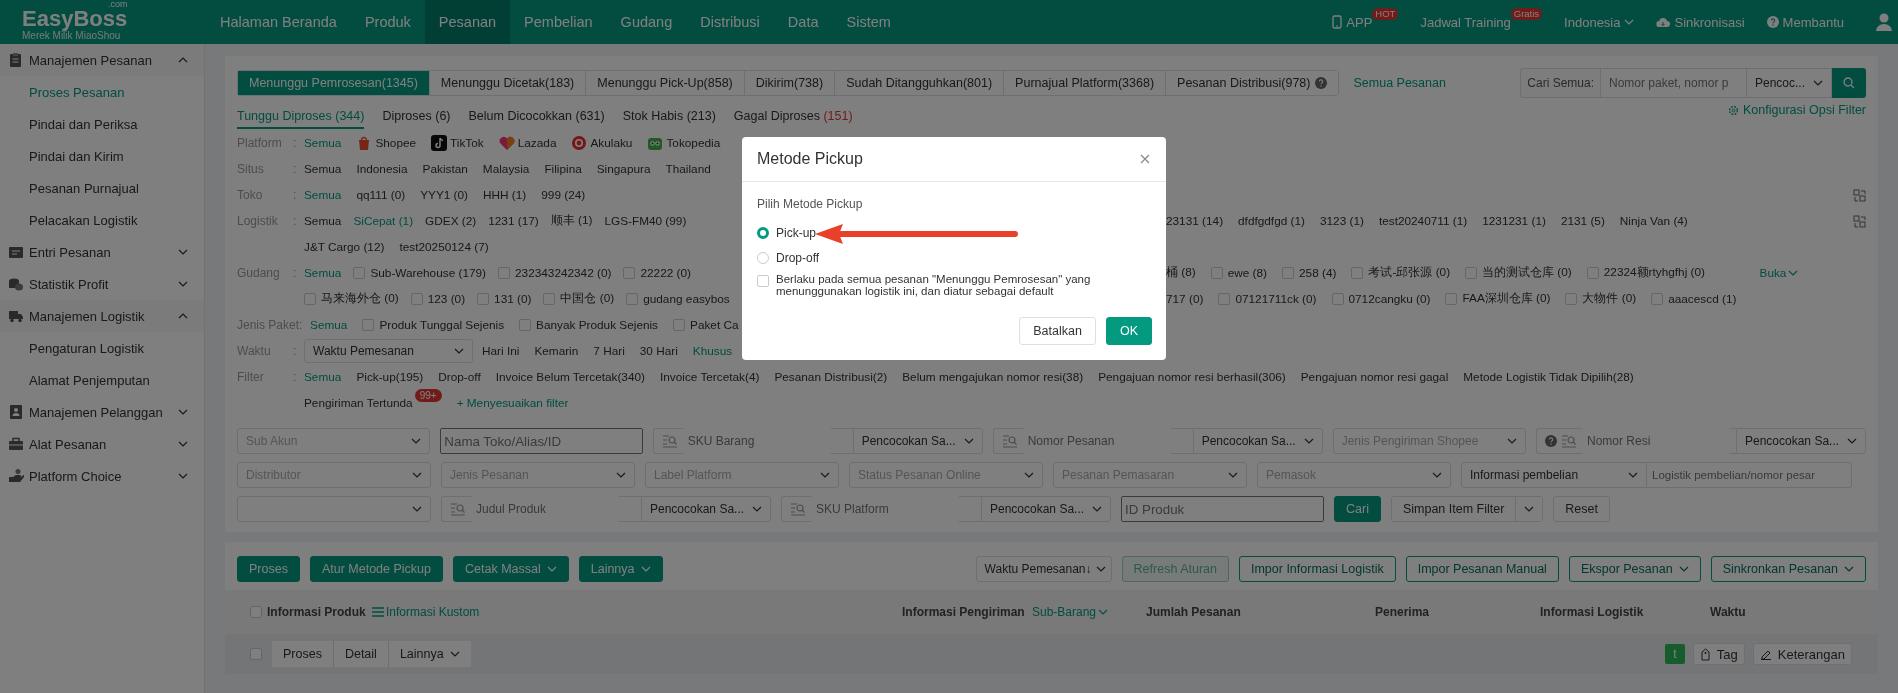  Describe the element at coordinates (102, 284) in the screenshot. I see `sidebar-group: Statistik Profit` at that location.